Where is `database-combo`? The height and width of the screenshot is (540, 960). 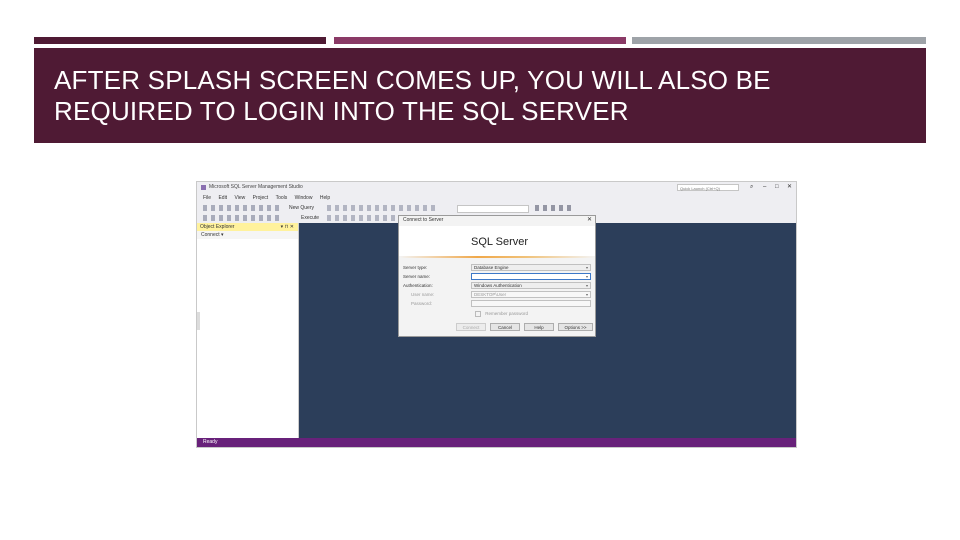 database-combo is located at coordinates (243, 218).